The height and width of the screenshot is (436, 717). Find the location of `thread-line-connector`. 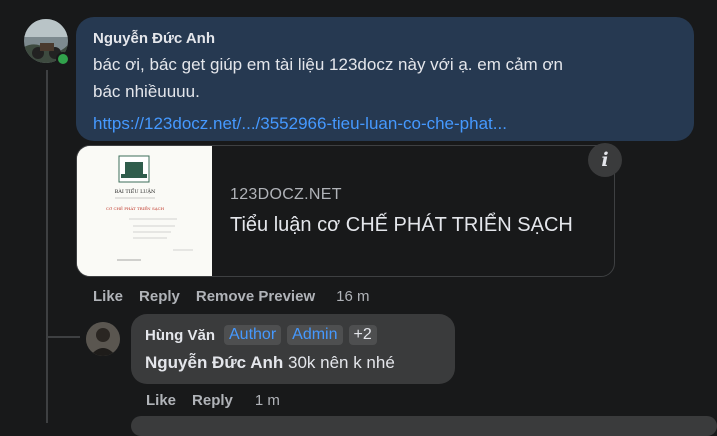

thread-line-connector is located at coordinates (64, 337).